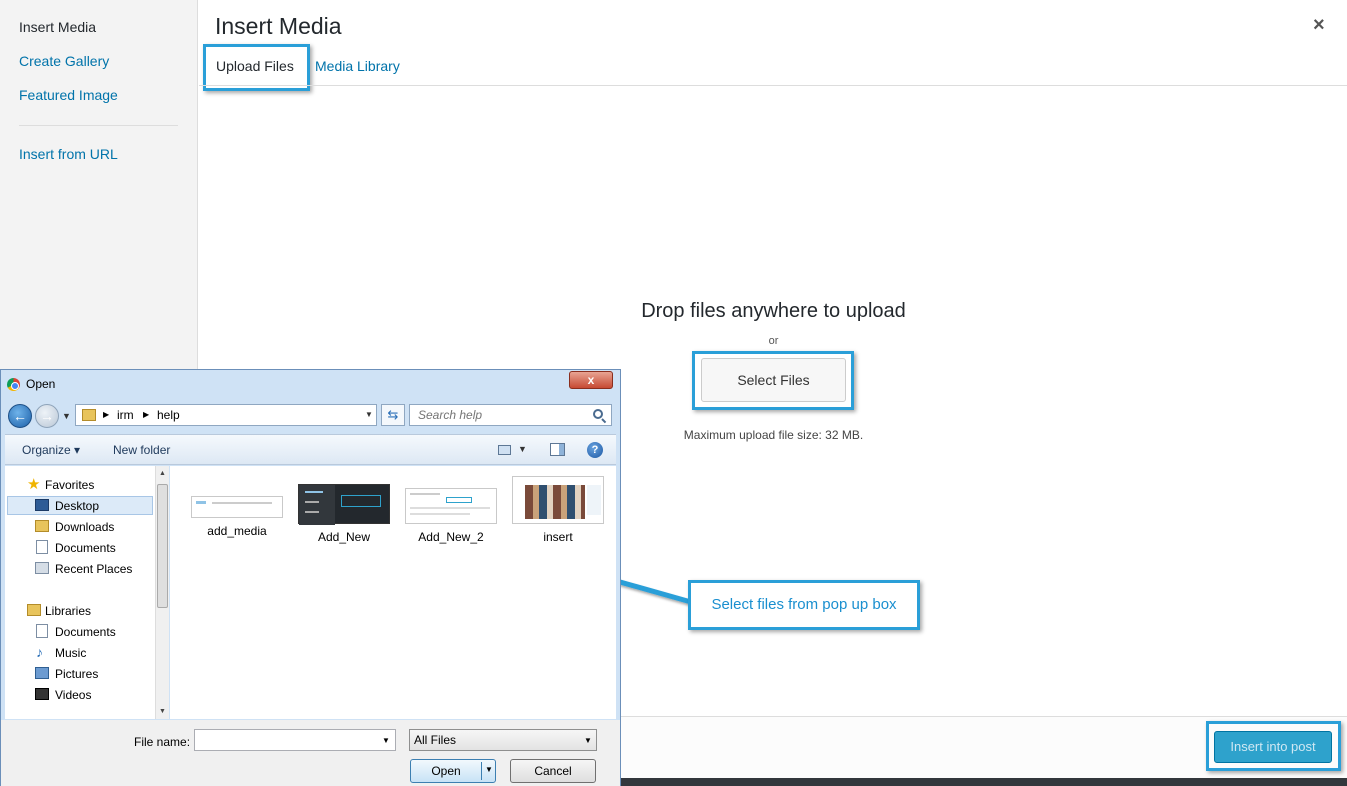 Image resolution: width=1347 pixels, height=786 pixels. What do you see at coordinates (393, 415) in the screenshot?
I see `refresh-icon: ⇆` at bounding box center [393, 415].